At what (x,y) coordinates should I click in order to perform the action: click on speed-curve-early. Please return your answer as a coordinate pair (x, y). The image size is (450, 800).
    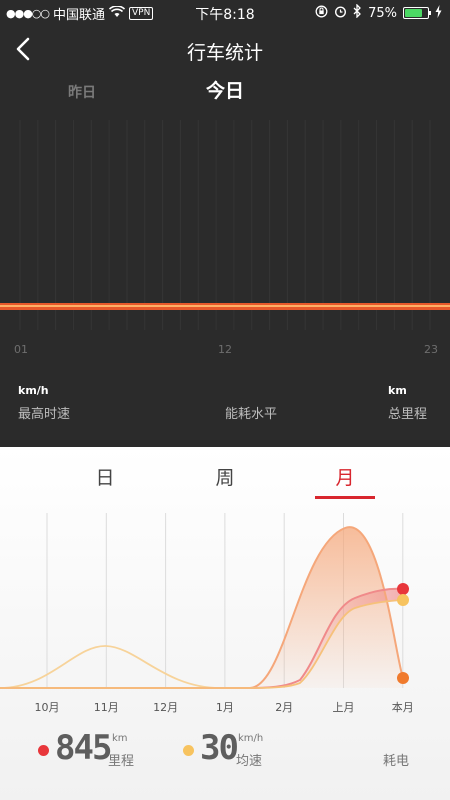
    Looking at the image, I should click on (125, 667).